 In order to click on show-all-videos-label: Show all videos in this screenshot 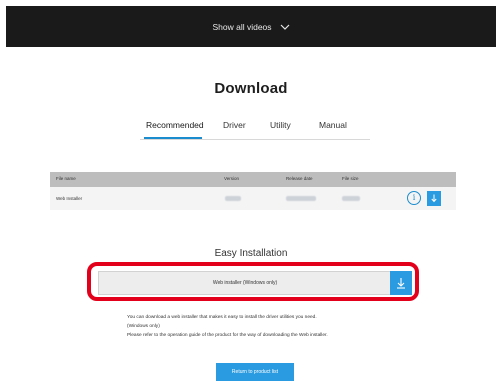, I will do `click(242, 26)`.